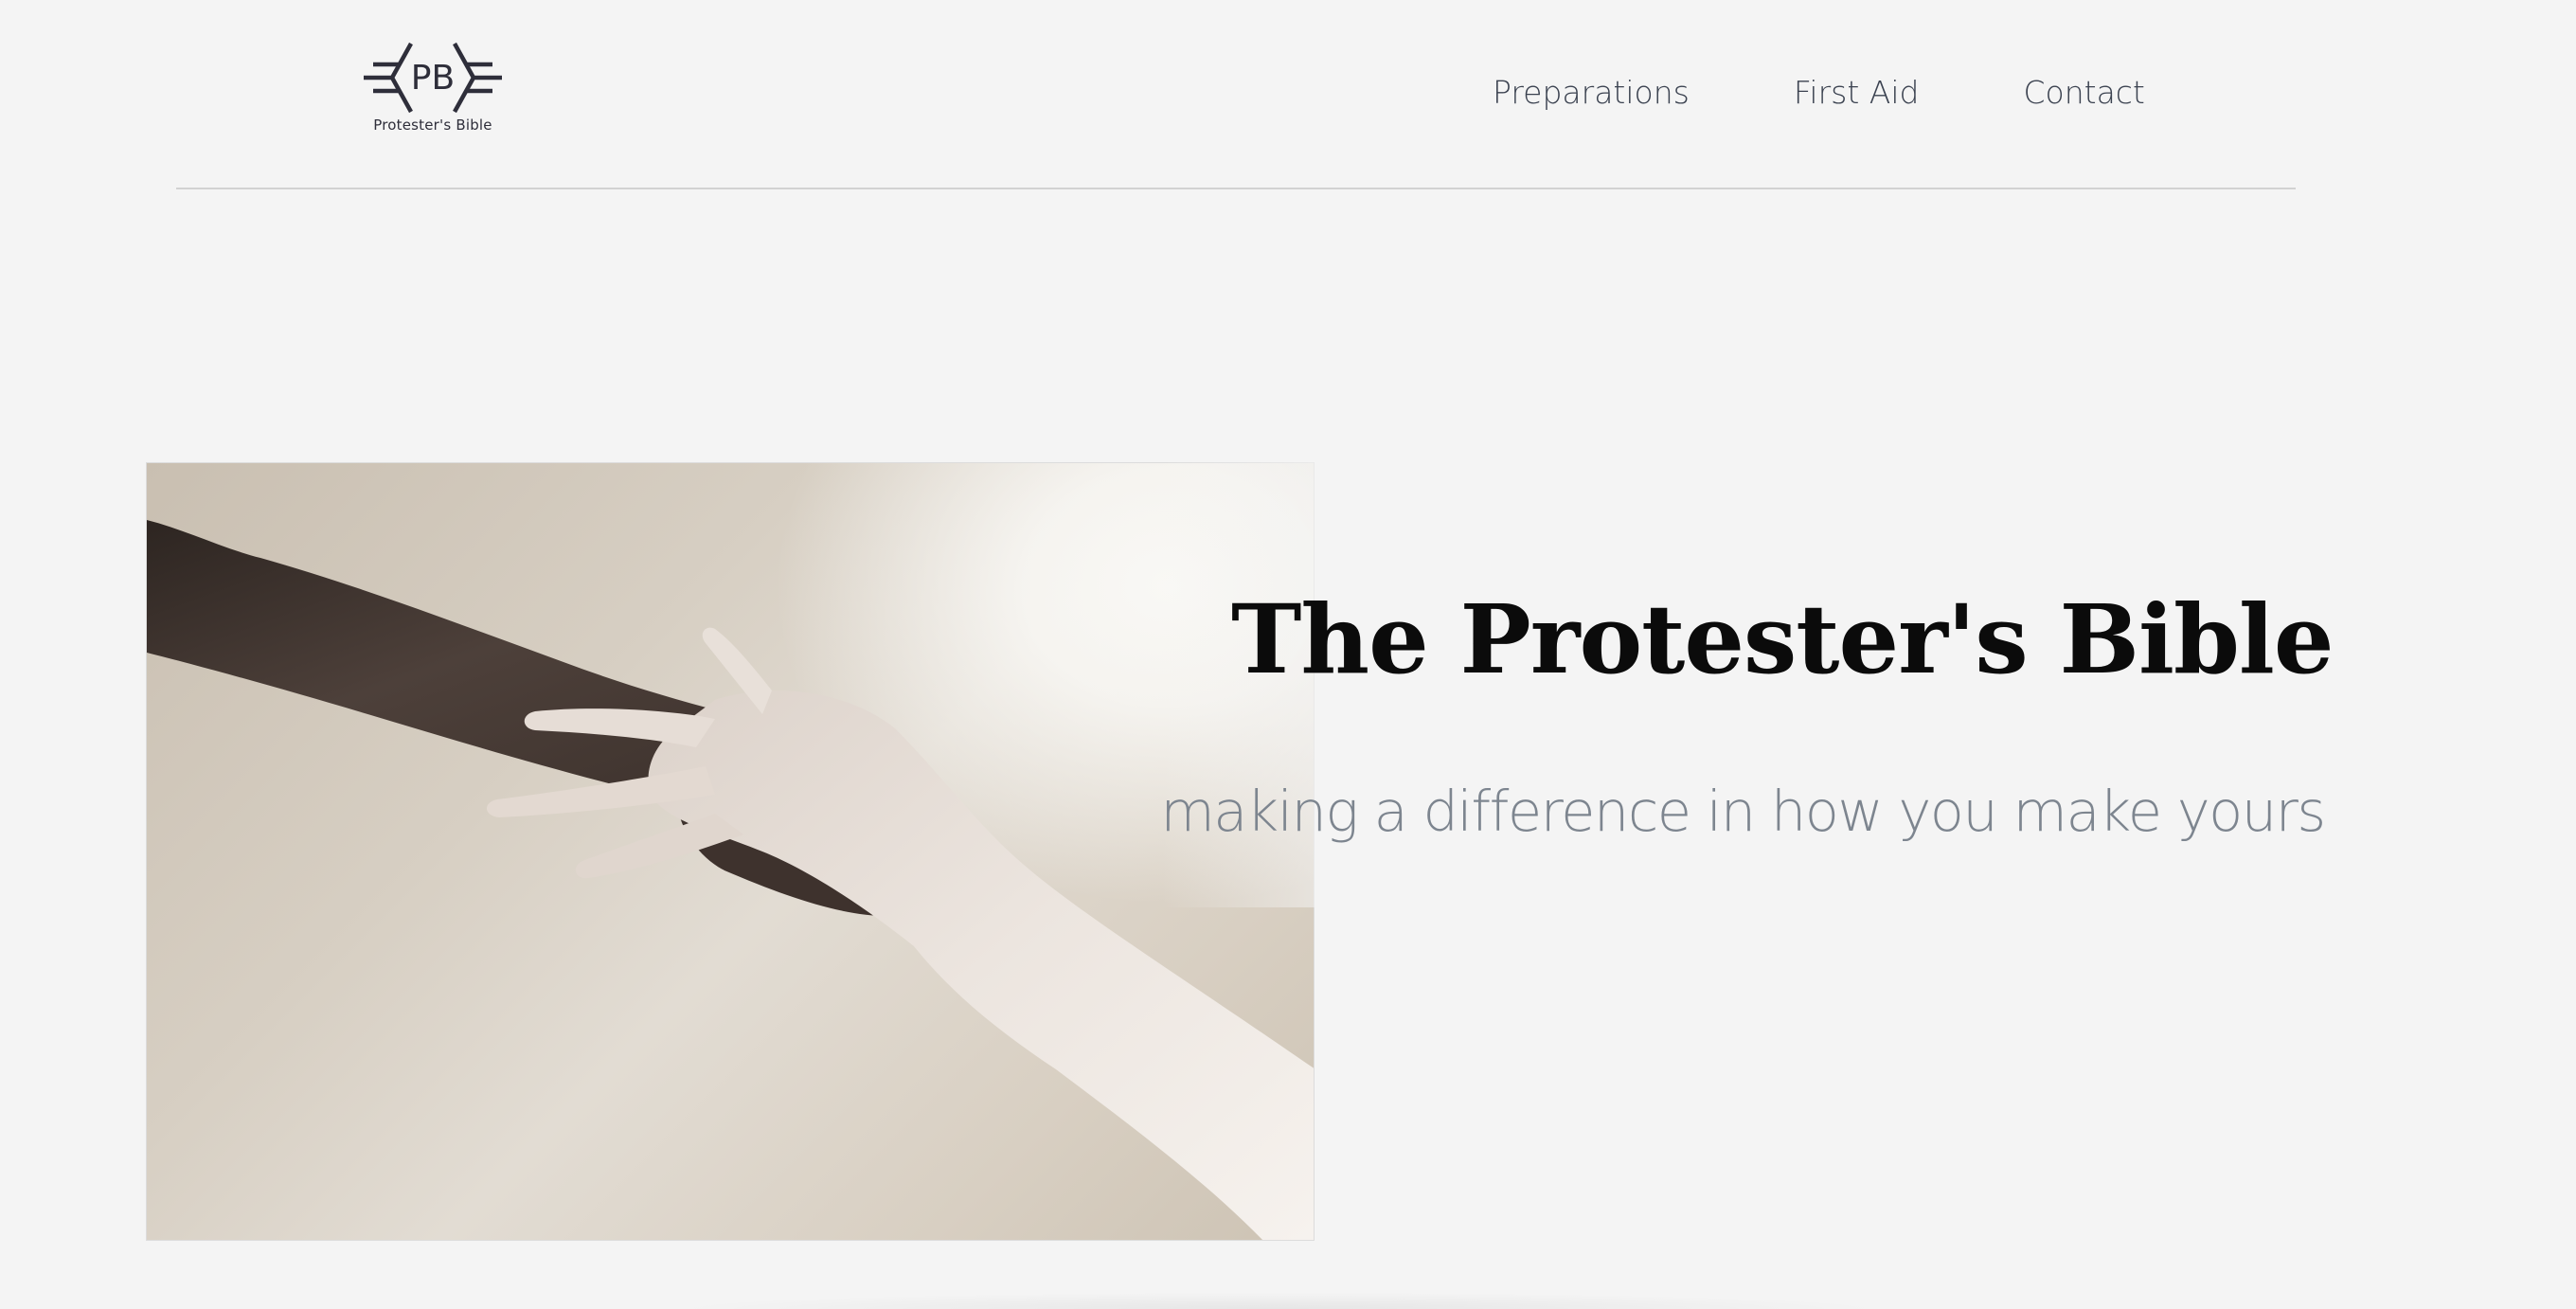  I want to click on nav-link-contact: Contact, so click(2083, 93).